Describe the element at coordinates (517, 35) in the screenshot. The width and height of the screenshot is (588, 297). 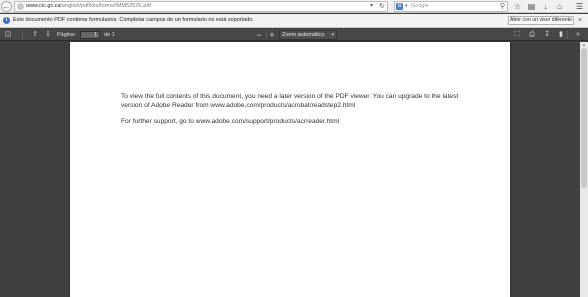
I see `fullscreen-icon: ⛶` at that location.